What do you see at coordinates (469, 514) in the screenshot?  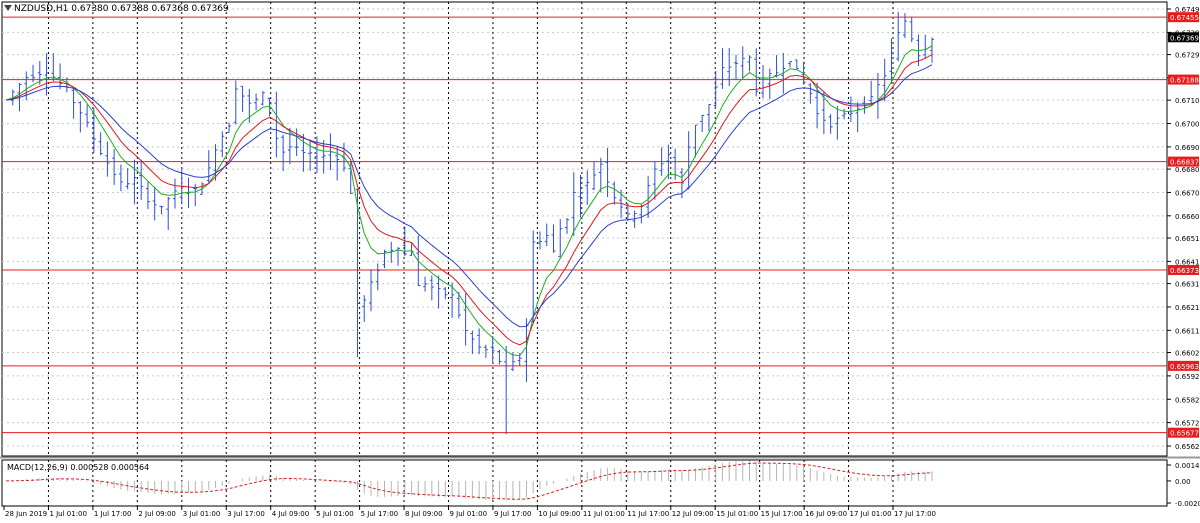 I see `x-tick-label: 9 Jul 01:00` at bounding box center [469, 514].